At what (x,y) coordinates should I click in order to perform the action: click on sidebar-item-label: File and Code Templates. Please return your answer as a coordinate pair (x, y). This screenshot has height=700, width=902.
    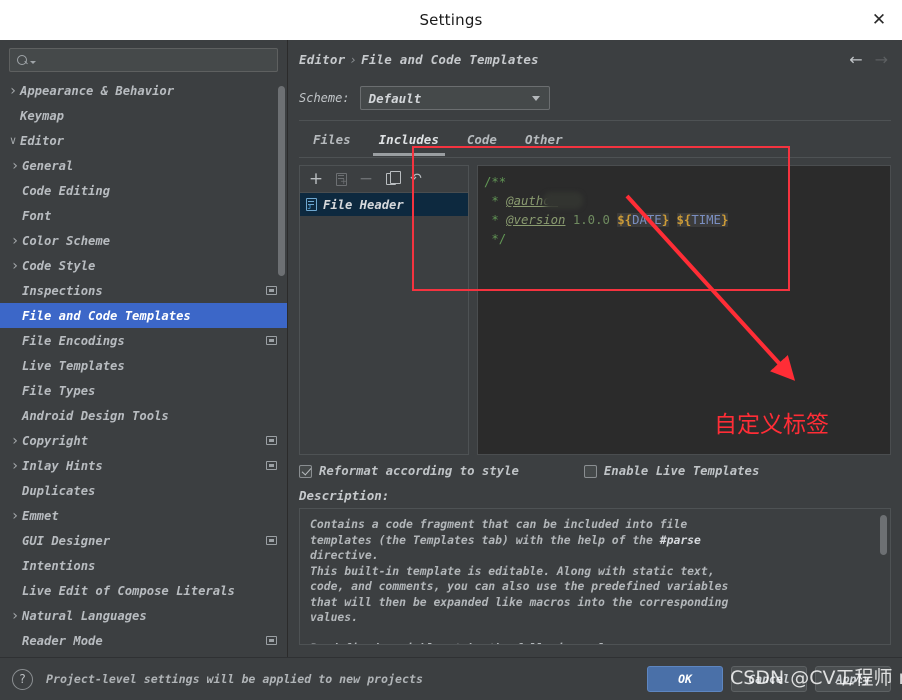
    Looking at the image, I should click on (106, 315).